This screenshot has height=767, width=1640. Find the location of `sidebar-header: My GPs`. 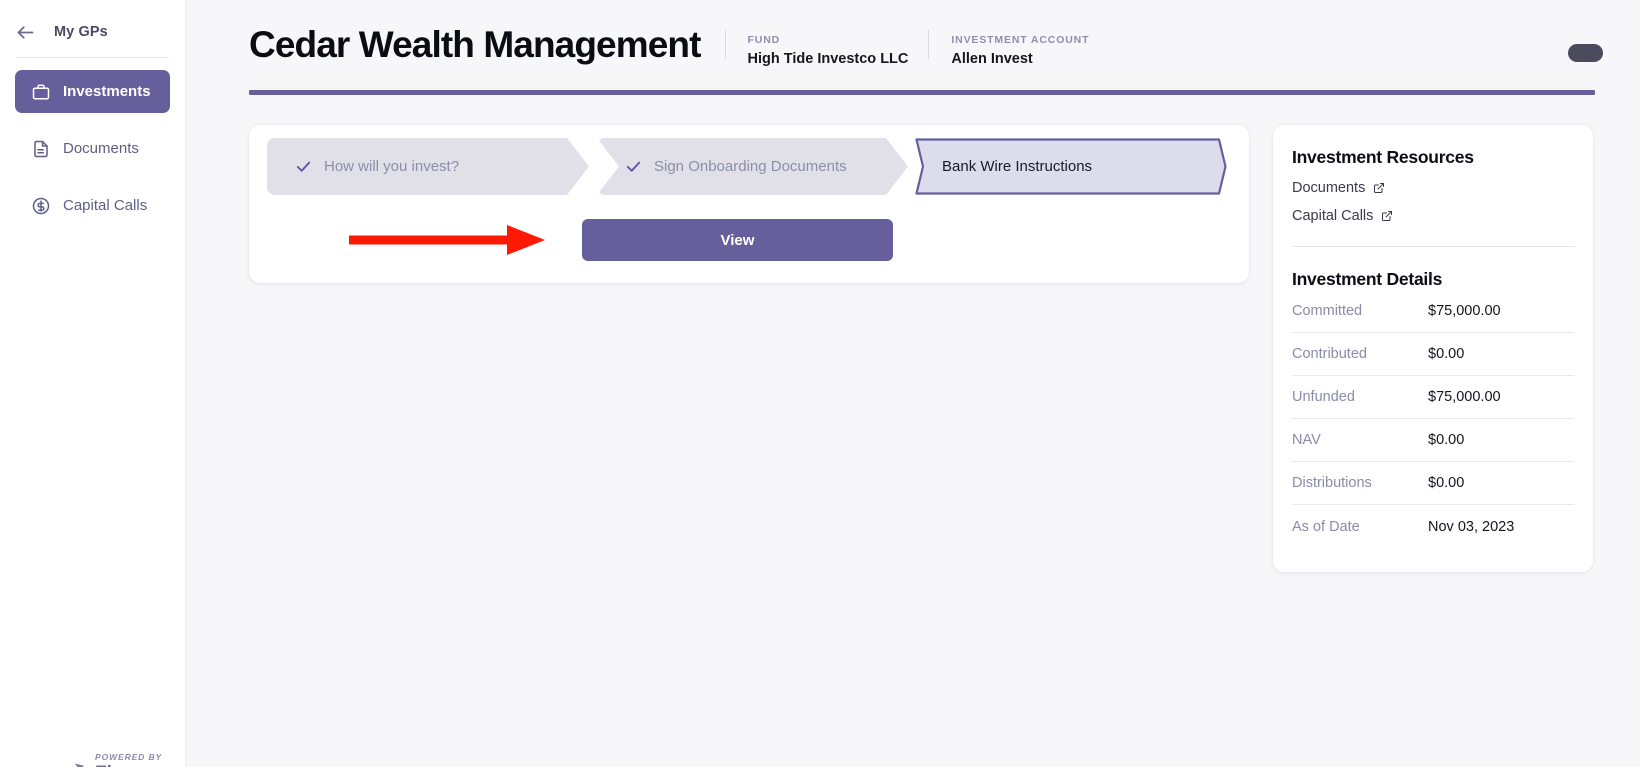

sidebar-header: My GPs is located at coordinates (92, 23).